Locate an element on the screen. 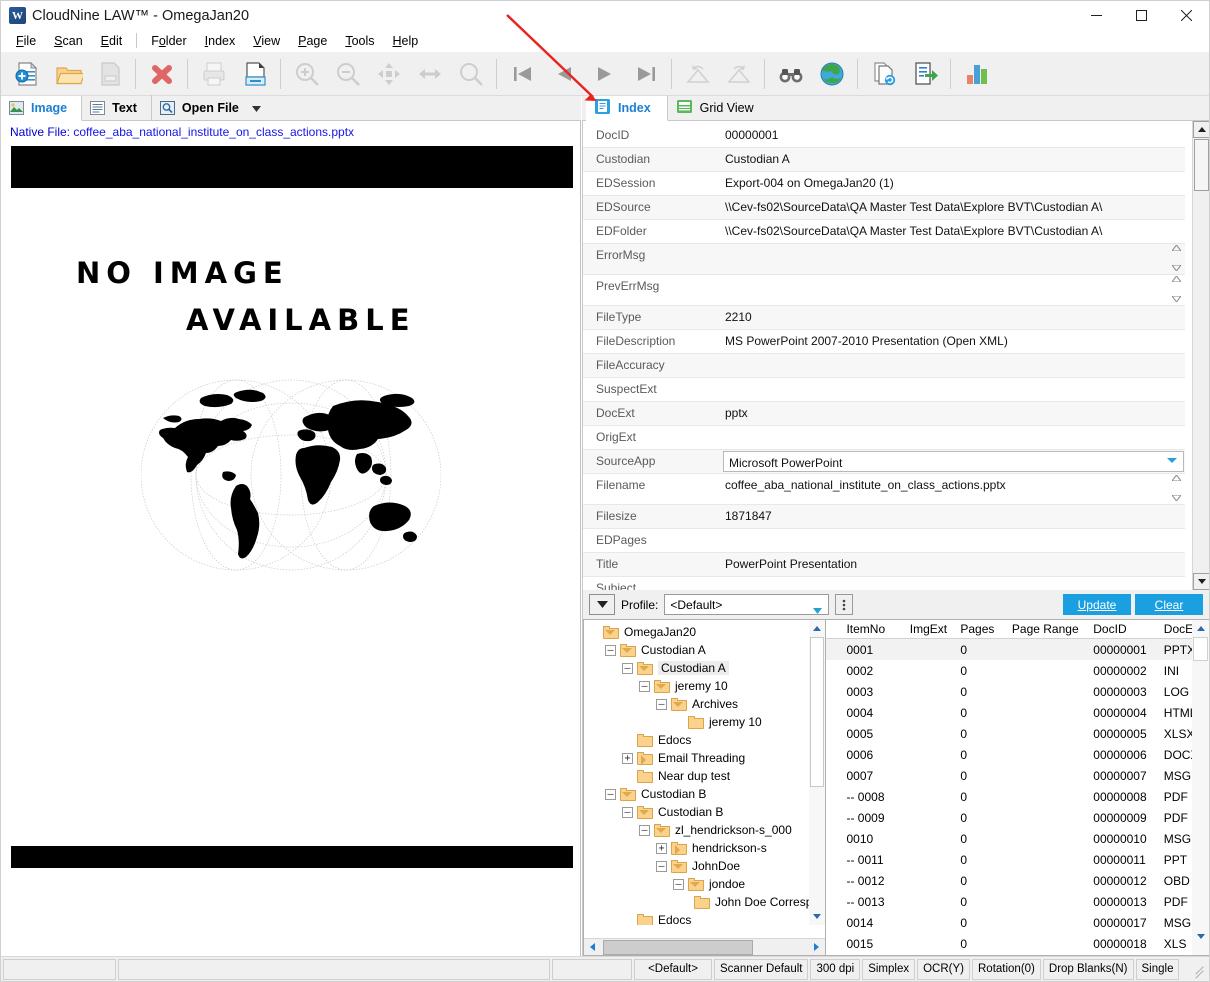  grid-row: 0001 0 00000001 PPTX is located at coordinates (1017, 649).